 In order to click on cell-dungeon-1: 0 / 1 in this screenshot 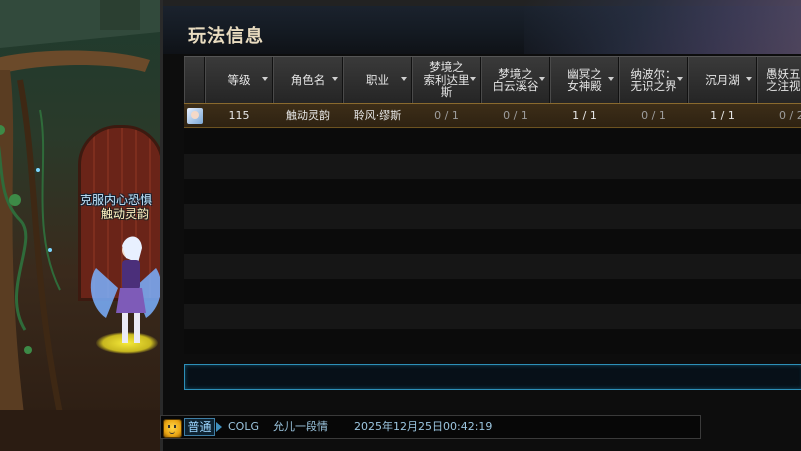, I will do `click(446, 115)`.